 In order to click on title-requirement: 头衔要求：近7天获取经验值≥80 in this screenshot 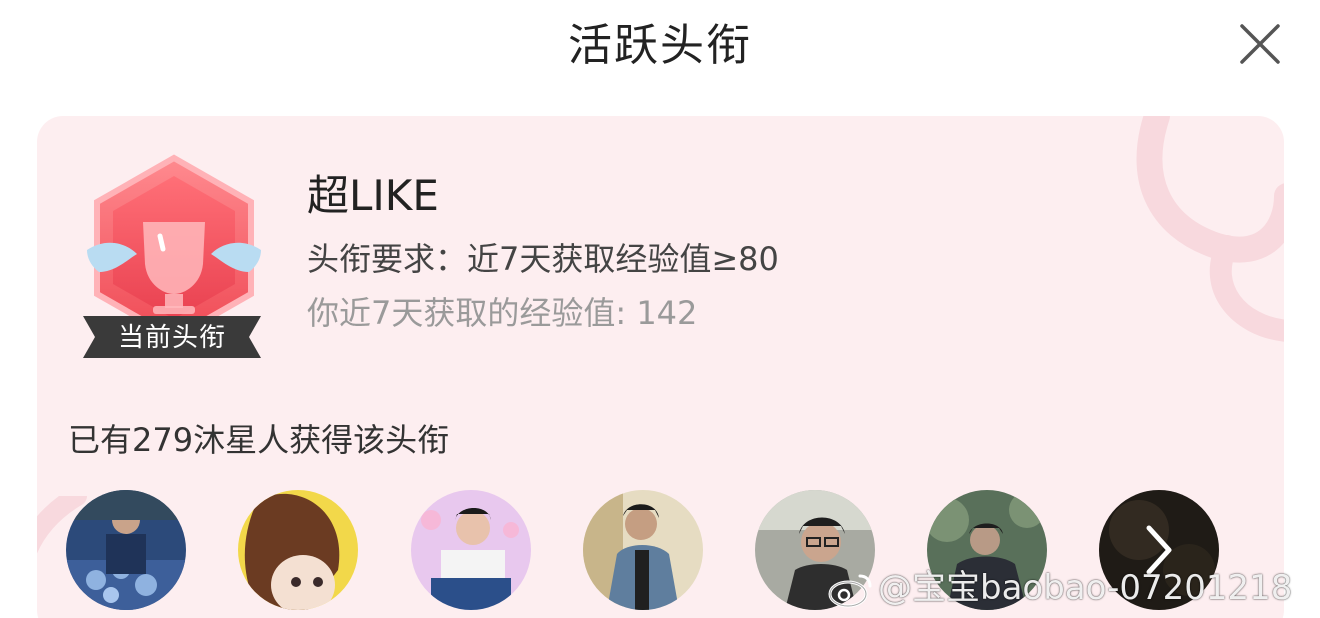, I will do `click(543, 259)`.